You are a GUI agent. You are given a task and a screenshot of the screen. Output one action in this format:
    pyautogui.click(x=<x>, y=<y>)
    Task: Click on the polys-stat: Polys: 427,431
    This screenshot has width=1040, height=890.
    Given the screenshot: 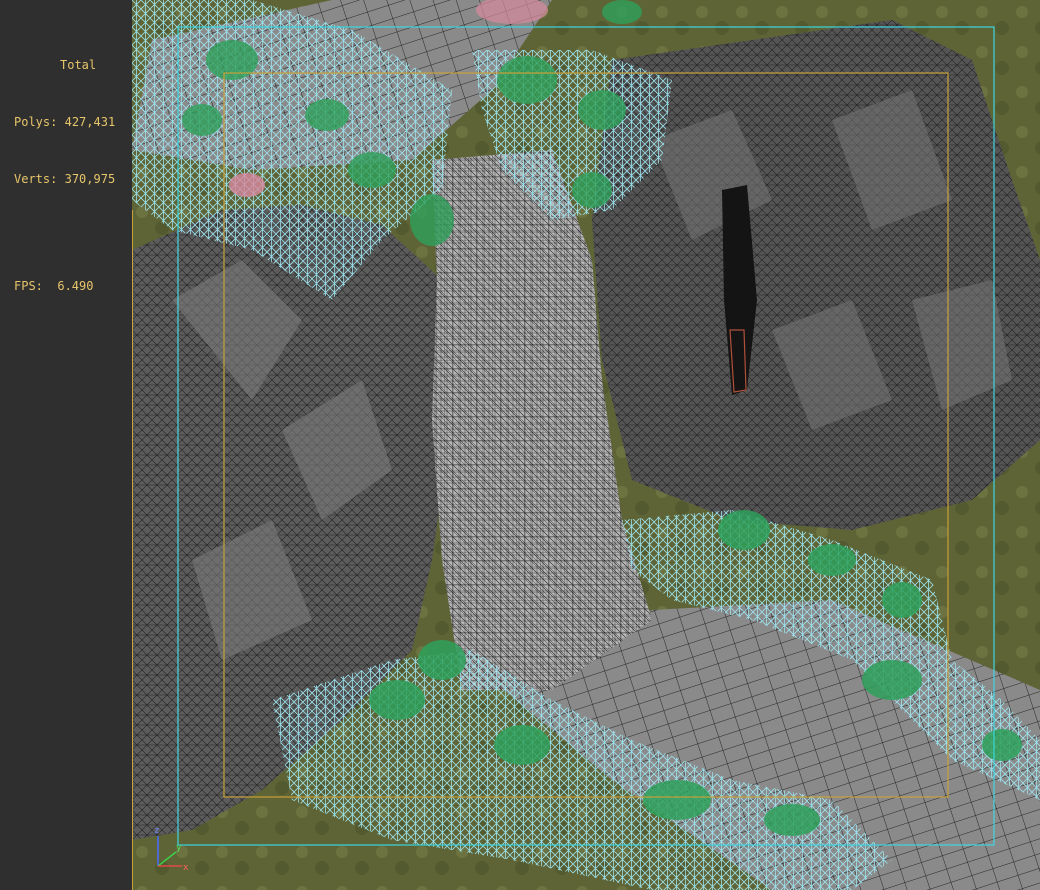 What is the action you would take?
    pyautogui.click(x=64, y=122)
    